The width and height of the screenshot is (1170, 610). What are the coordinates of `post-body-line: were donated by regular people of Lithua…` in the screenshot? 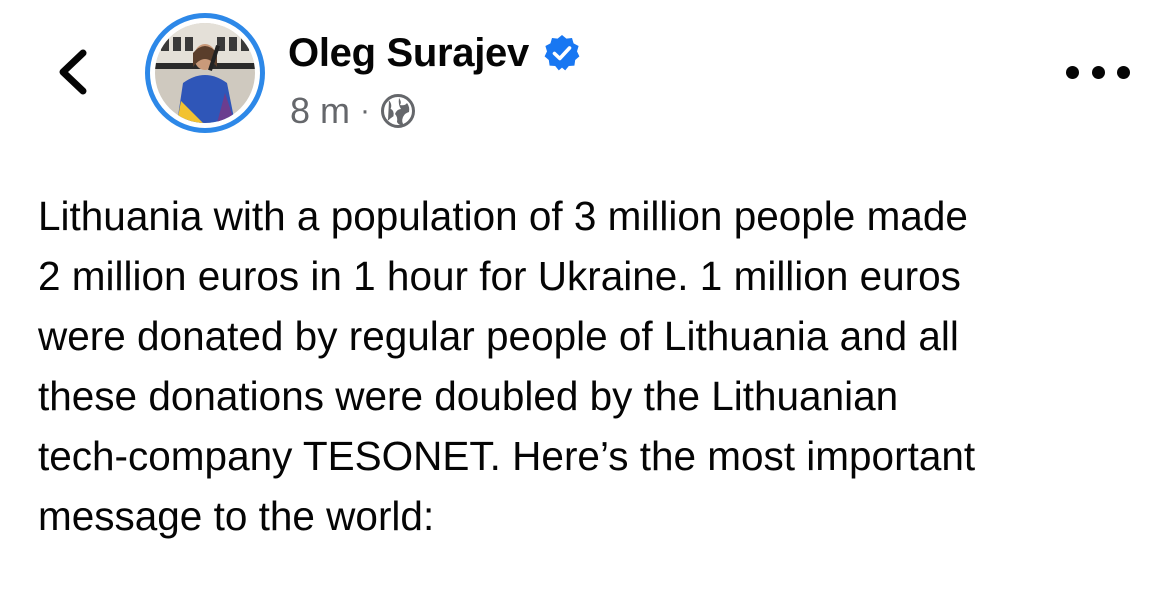 It's located at (498, 336).